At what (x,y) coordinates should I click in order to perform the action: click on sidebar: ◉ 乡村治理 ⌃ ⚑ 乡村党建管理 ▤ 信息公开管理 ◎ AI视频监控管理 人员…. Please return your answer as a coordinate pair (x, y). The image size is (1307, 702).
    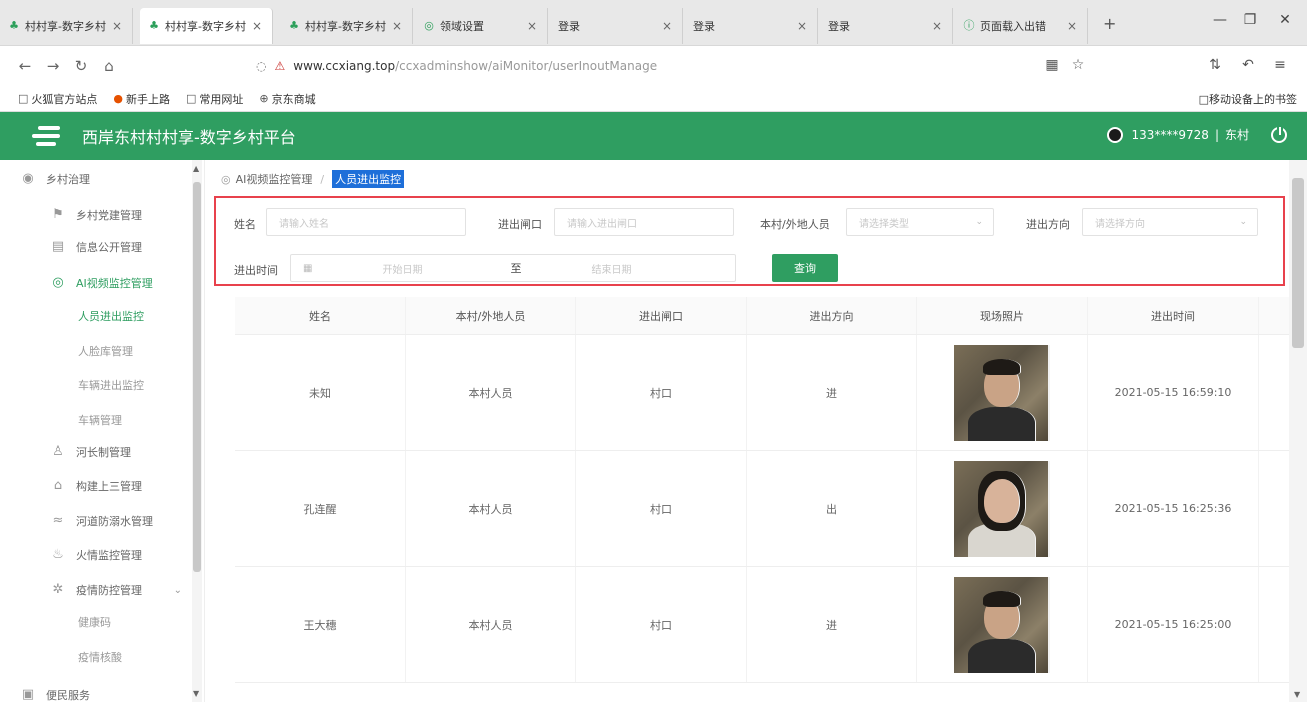
    Looking at the image, I should click on (102, 431).